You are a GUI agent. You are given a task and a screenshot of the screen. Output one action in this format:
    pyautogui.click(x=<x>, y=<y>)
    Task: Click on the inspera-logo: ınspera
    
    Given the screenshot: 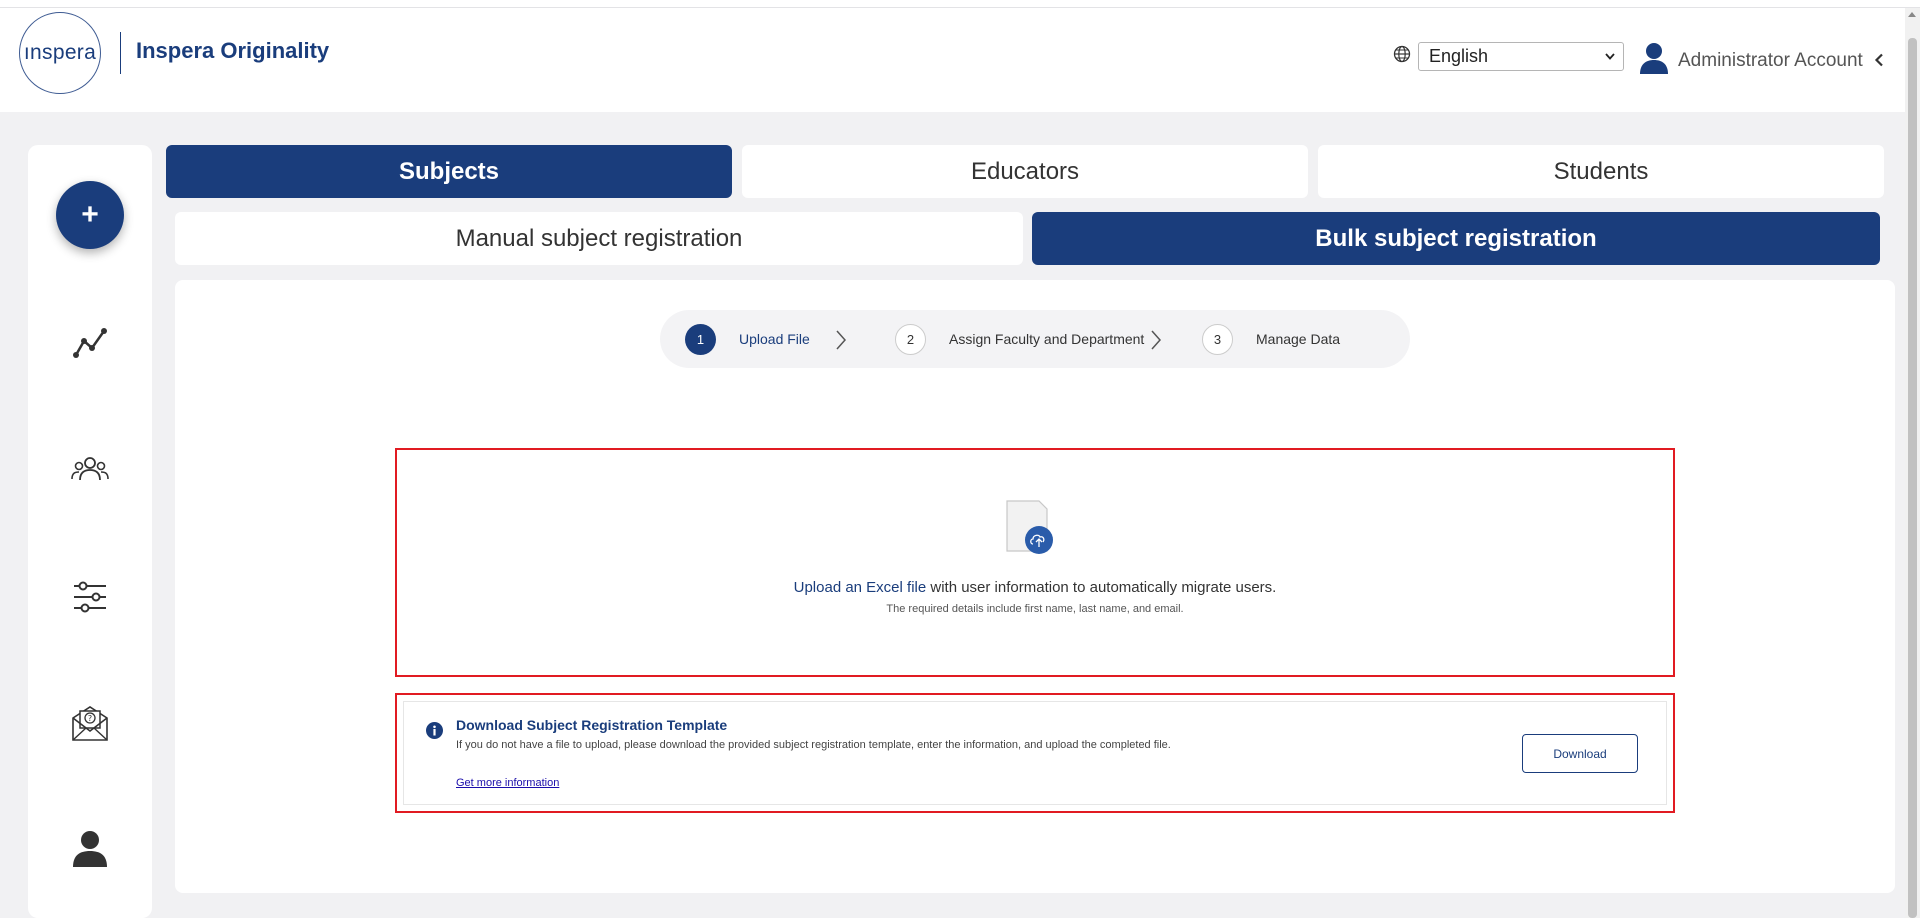 What is the action you would take?
    pyautogui.click(x=60, y=53)
    